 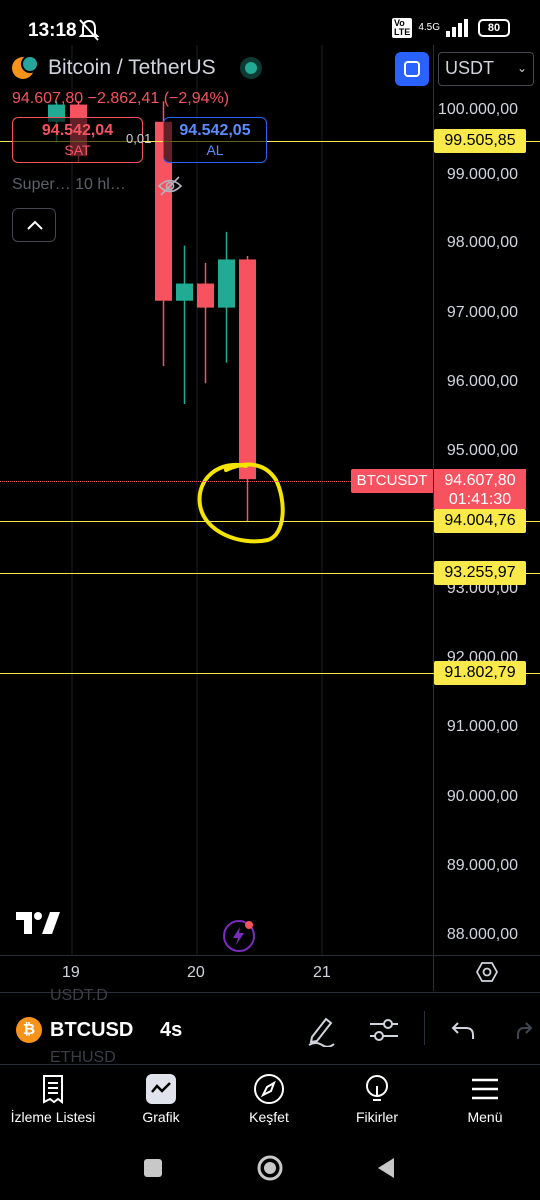 I want to click on time-tick: 21, so click(x=322, y=972).